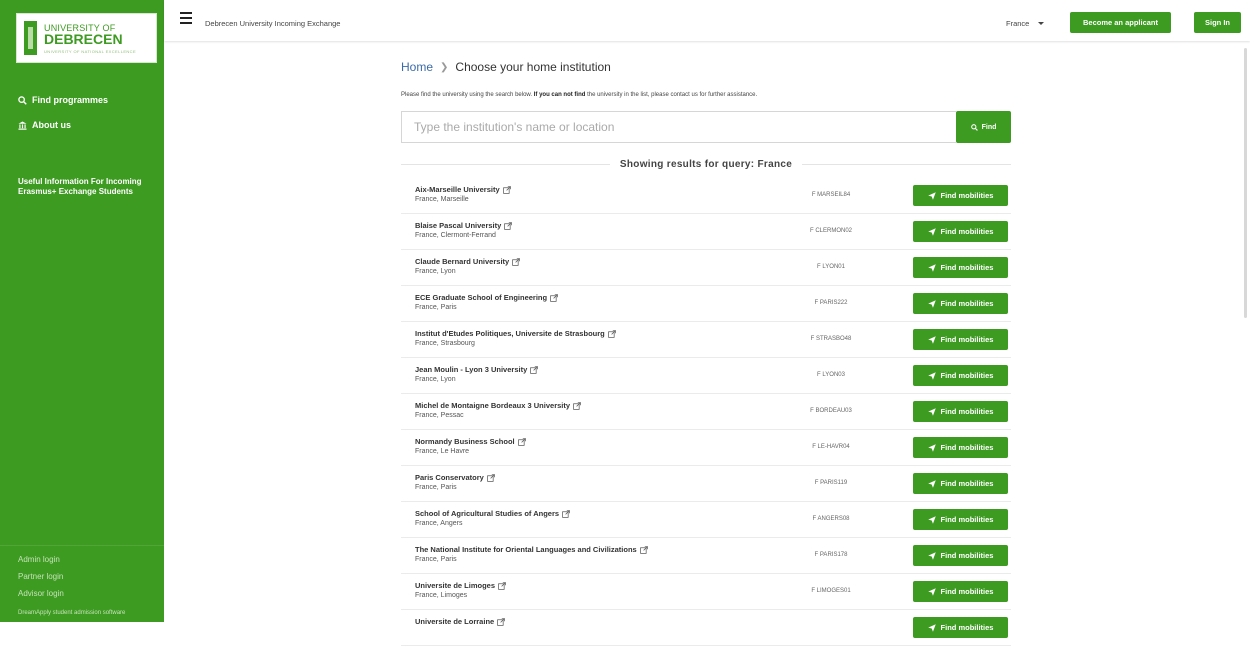 This screenshot has width=1250, height=646. I want to click on erasmus-code: F LIMOGES01, so click(831, 591).